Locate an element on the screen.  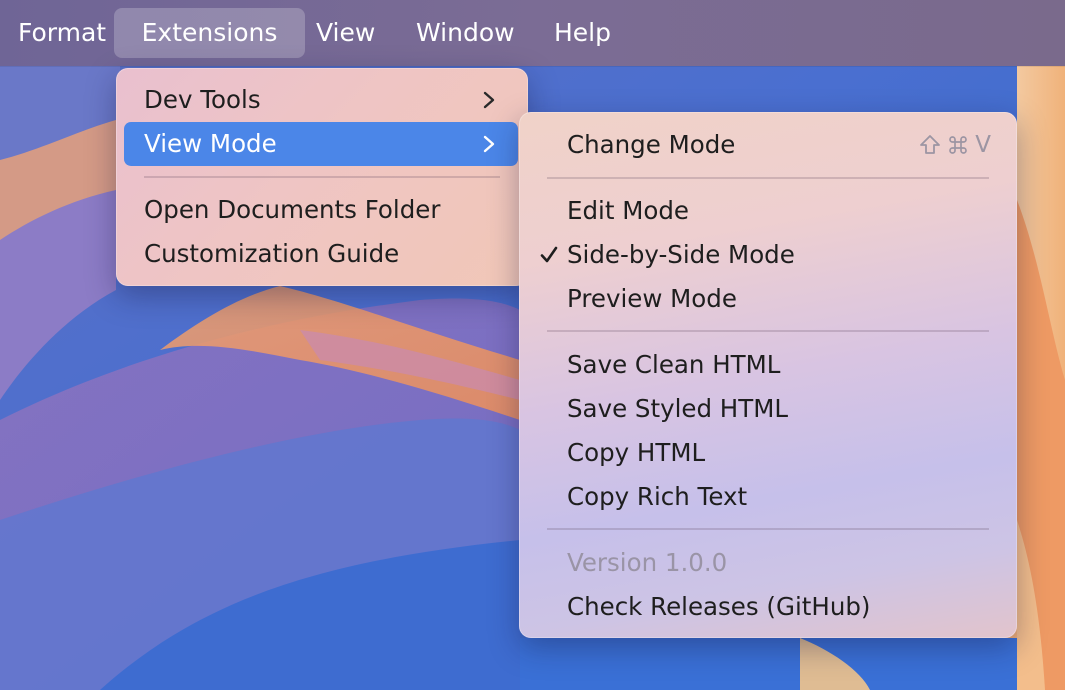
shift-key-icon is located at coordinates (930, 144).